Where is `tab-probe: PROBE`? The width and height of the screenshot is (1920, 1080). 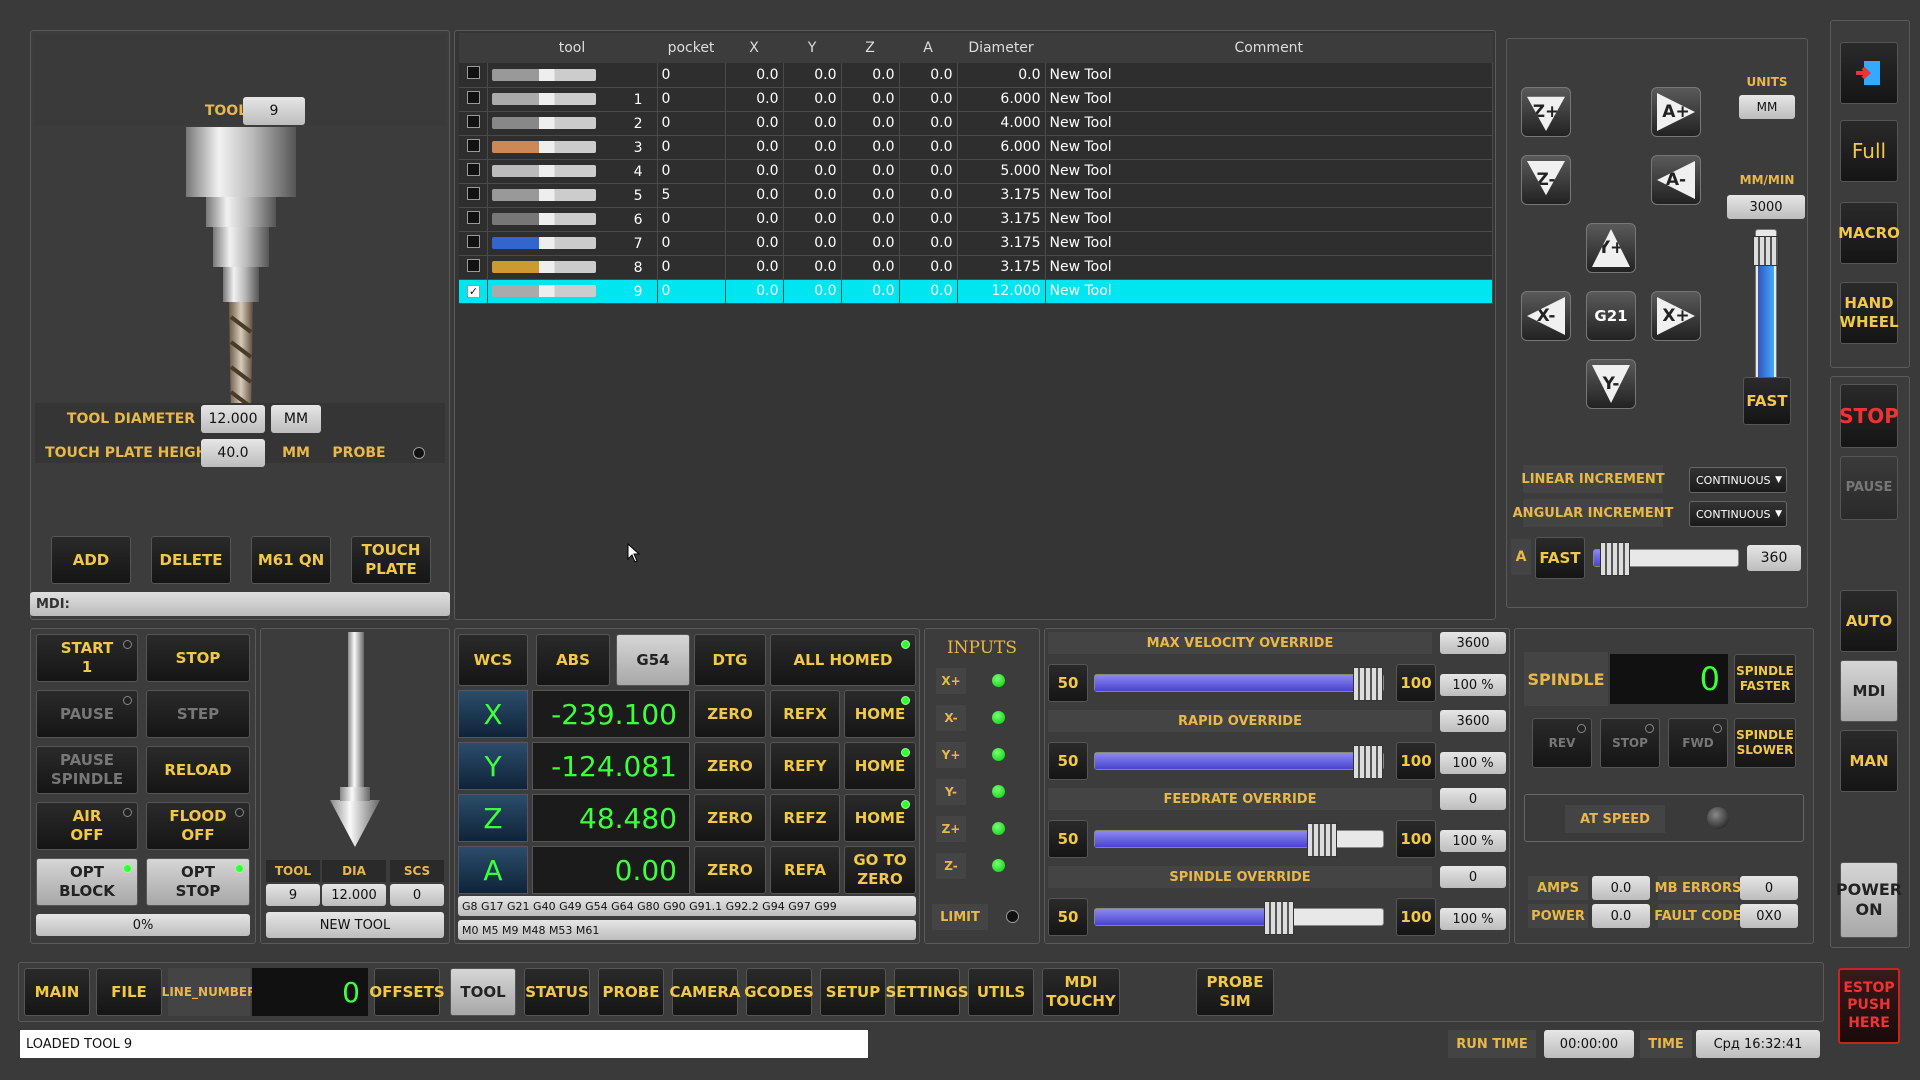 tab-probe: PROBE is located at coordinates (631, 992).